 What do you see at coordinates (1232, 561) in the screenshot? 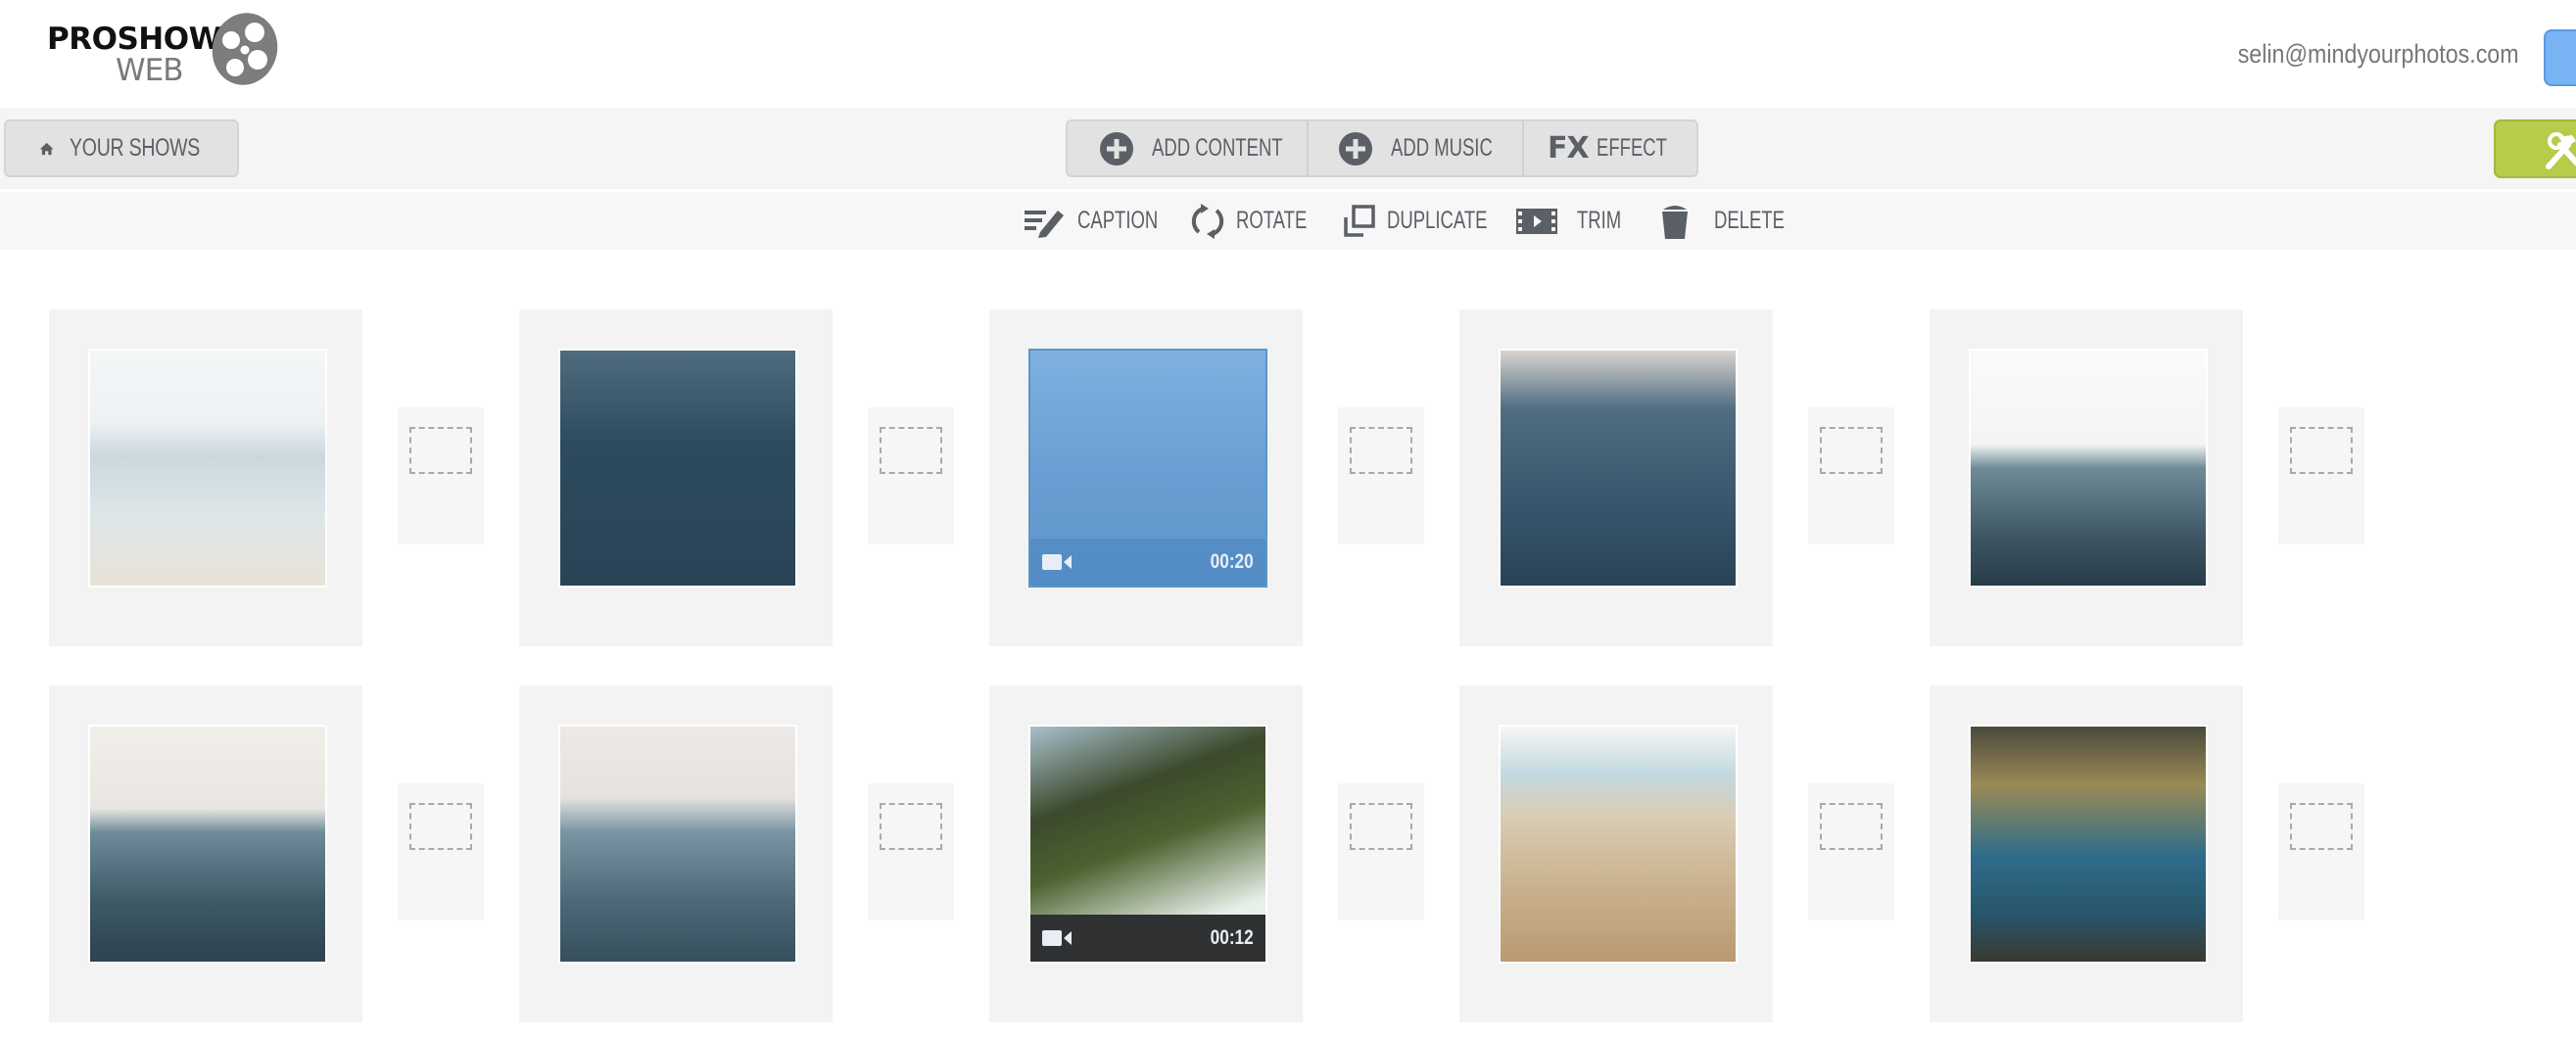
I see `video-duration: 00:20` at bounding box center [1232, 561].